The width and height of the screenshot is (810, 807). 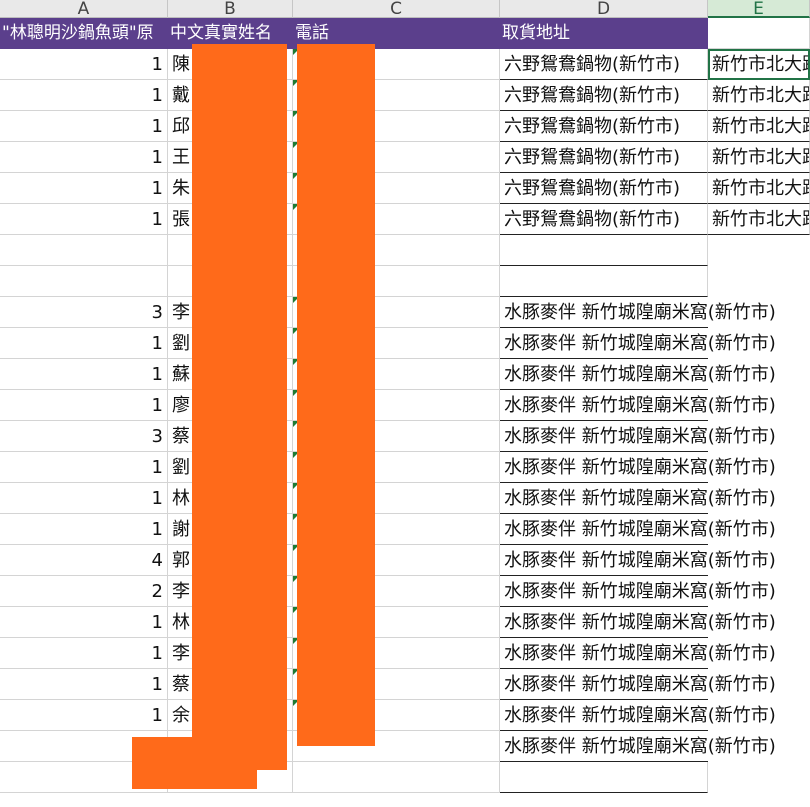 What do you see at coordinates (405, 653) in the screenshot?
I see `table-row: 1李603水豚麥伴 新竹城隍廟米窩(新竹市)` at bounding box center [405, 653].